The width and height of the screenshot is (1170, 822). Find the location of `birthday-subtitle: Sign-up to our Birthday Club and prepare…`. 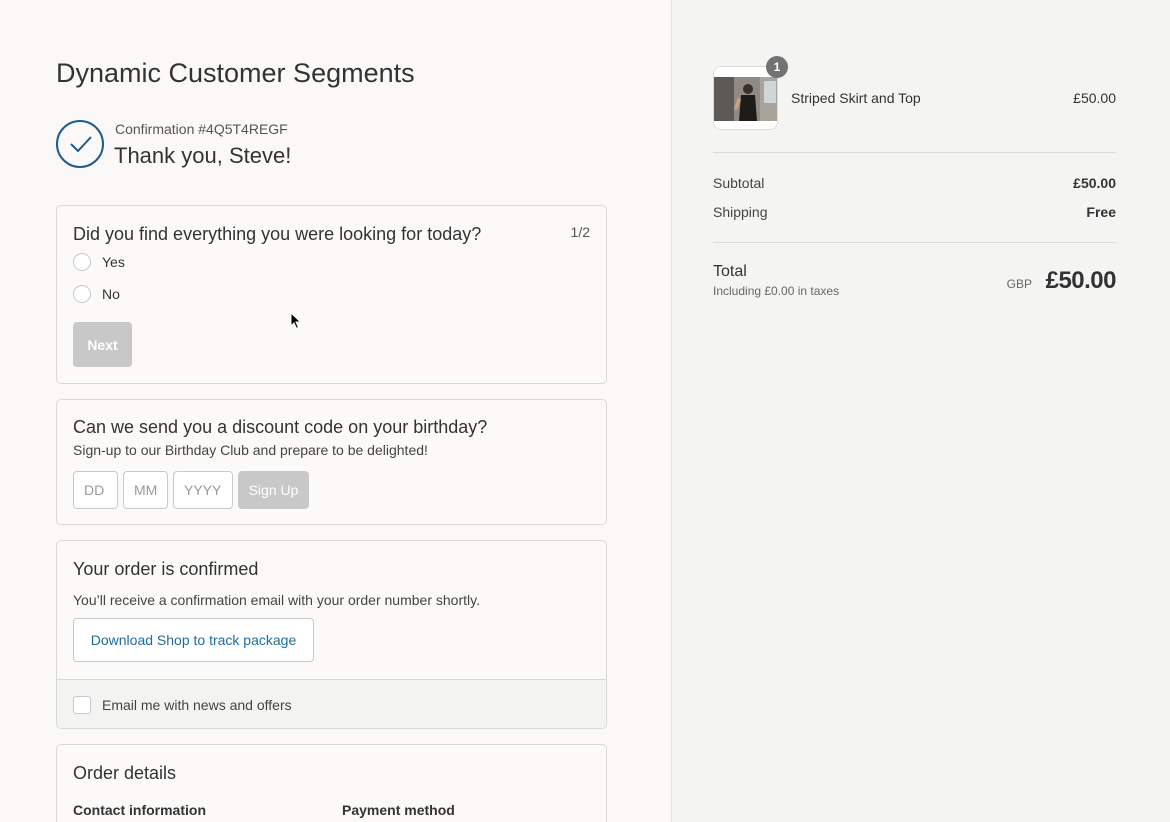

birthday-subtitle: Sign-up to our Birthday Club and prepare… is located at coordinates (250, 450).